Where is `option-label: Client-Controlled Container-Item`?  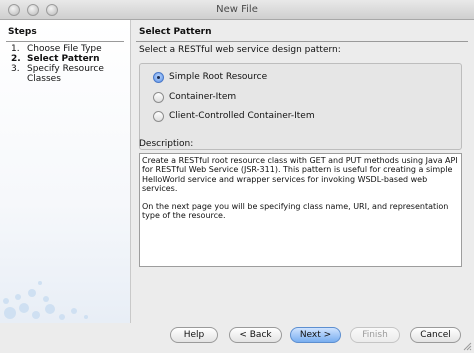 option-label: Client-Controlled Container-Item is located at coordinates (242, 116).